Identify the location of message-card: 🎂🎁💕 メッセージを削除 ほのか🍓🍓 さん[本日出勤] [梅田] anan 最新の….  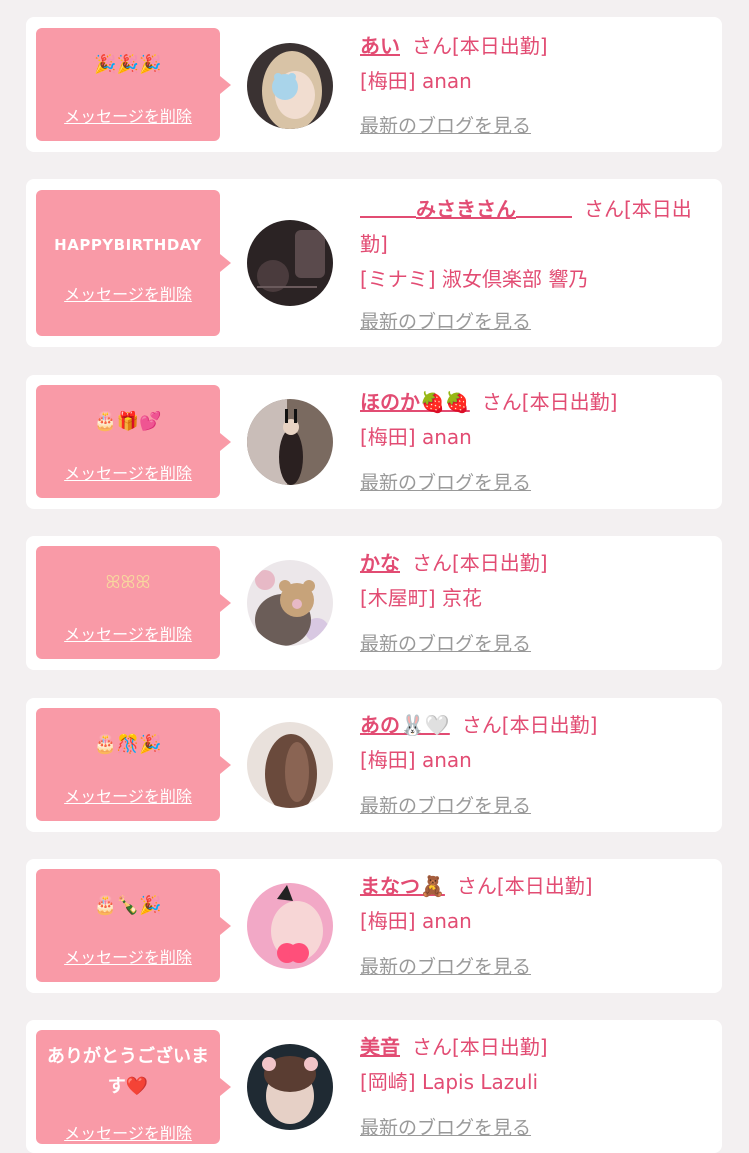
(374, 442).